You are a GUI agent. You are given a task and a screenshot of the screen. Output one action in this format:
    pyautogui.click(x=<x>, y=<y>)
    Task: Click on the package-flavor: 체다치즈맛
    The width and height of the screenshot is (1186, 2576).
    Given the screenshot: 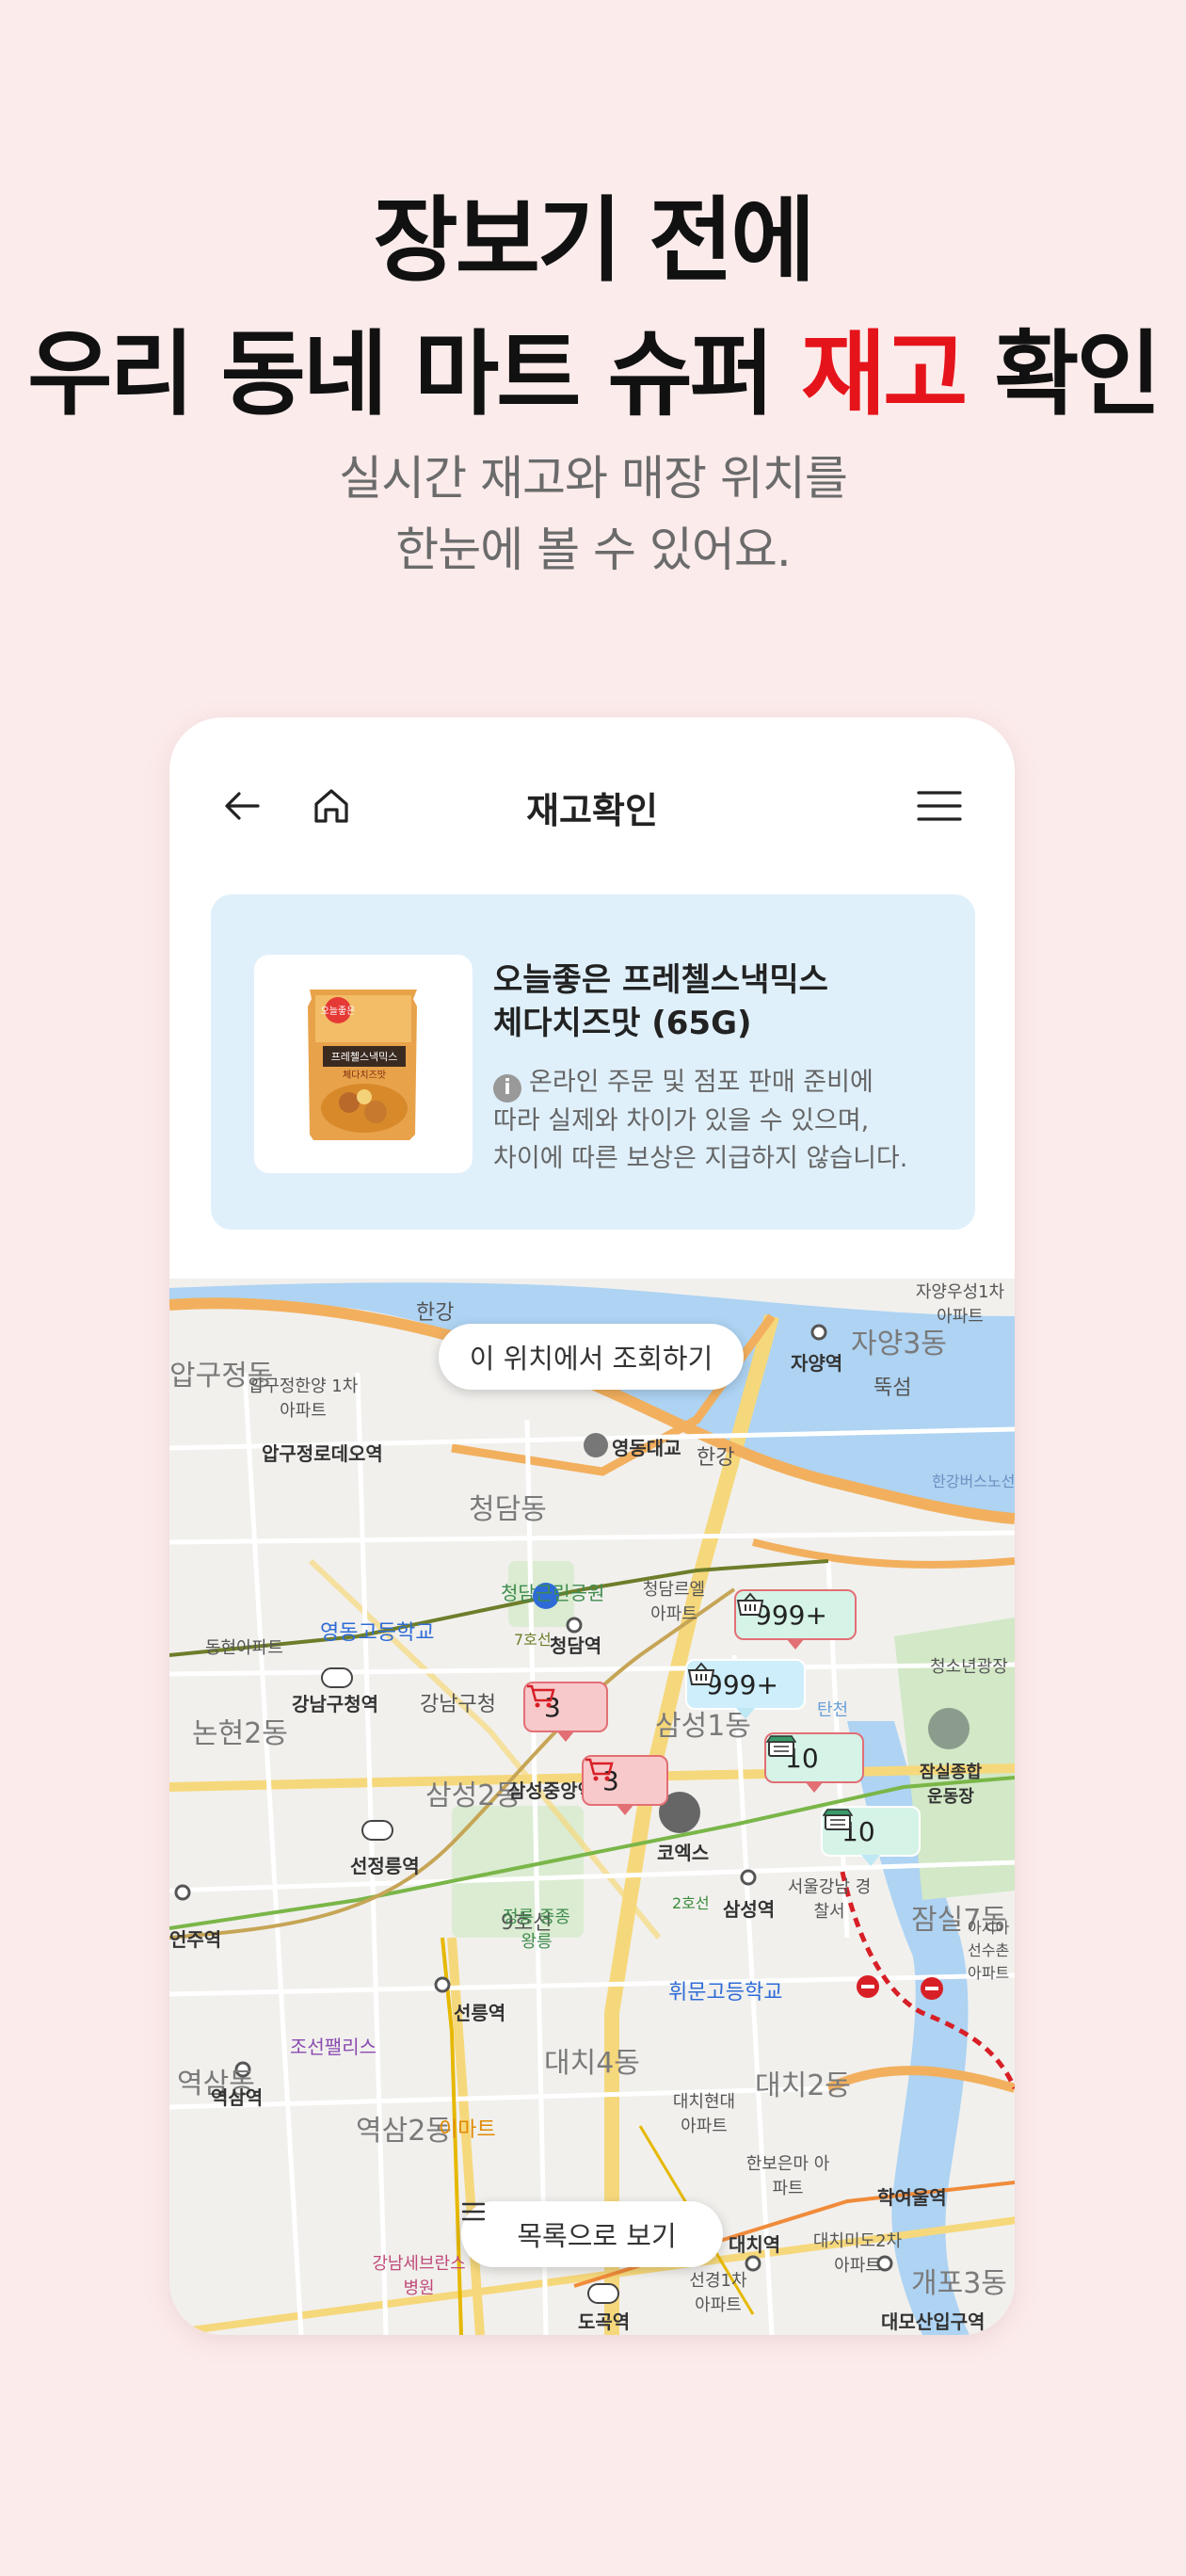 What is the action you would take?
    pyautogui.click(x=364, y=1075)
    